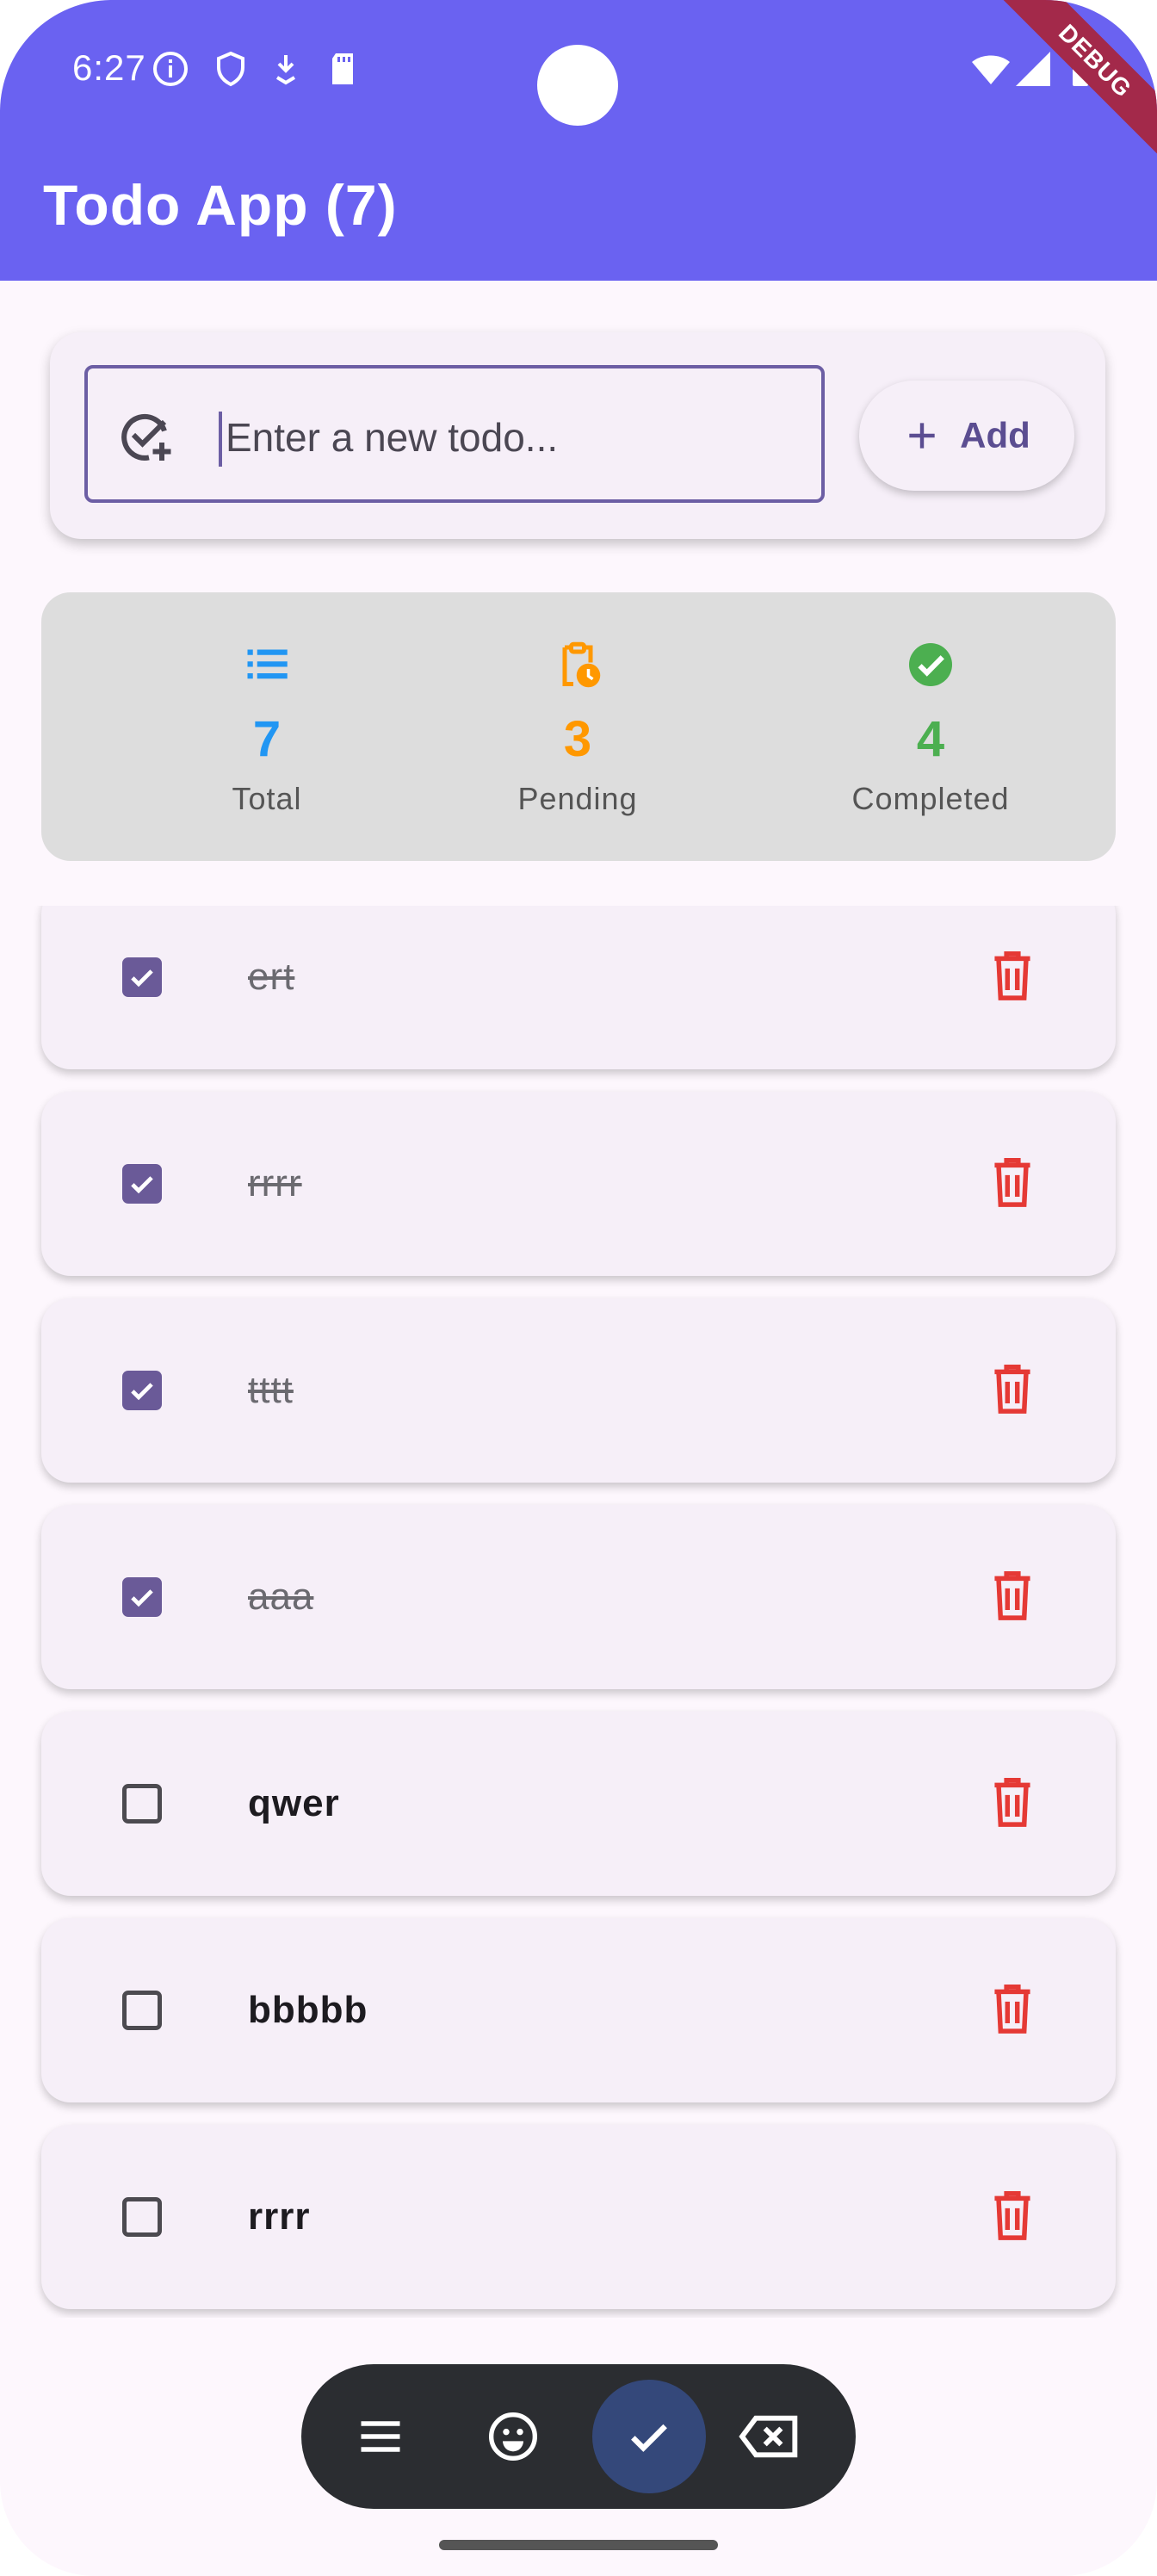  I want to click on stat-pending-label: Pending, so click(578, 799).